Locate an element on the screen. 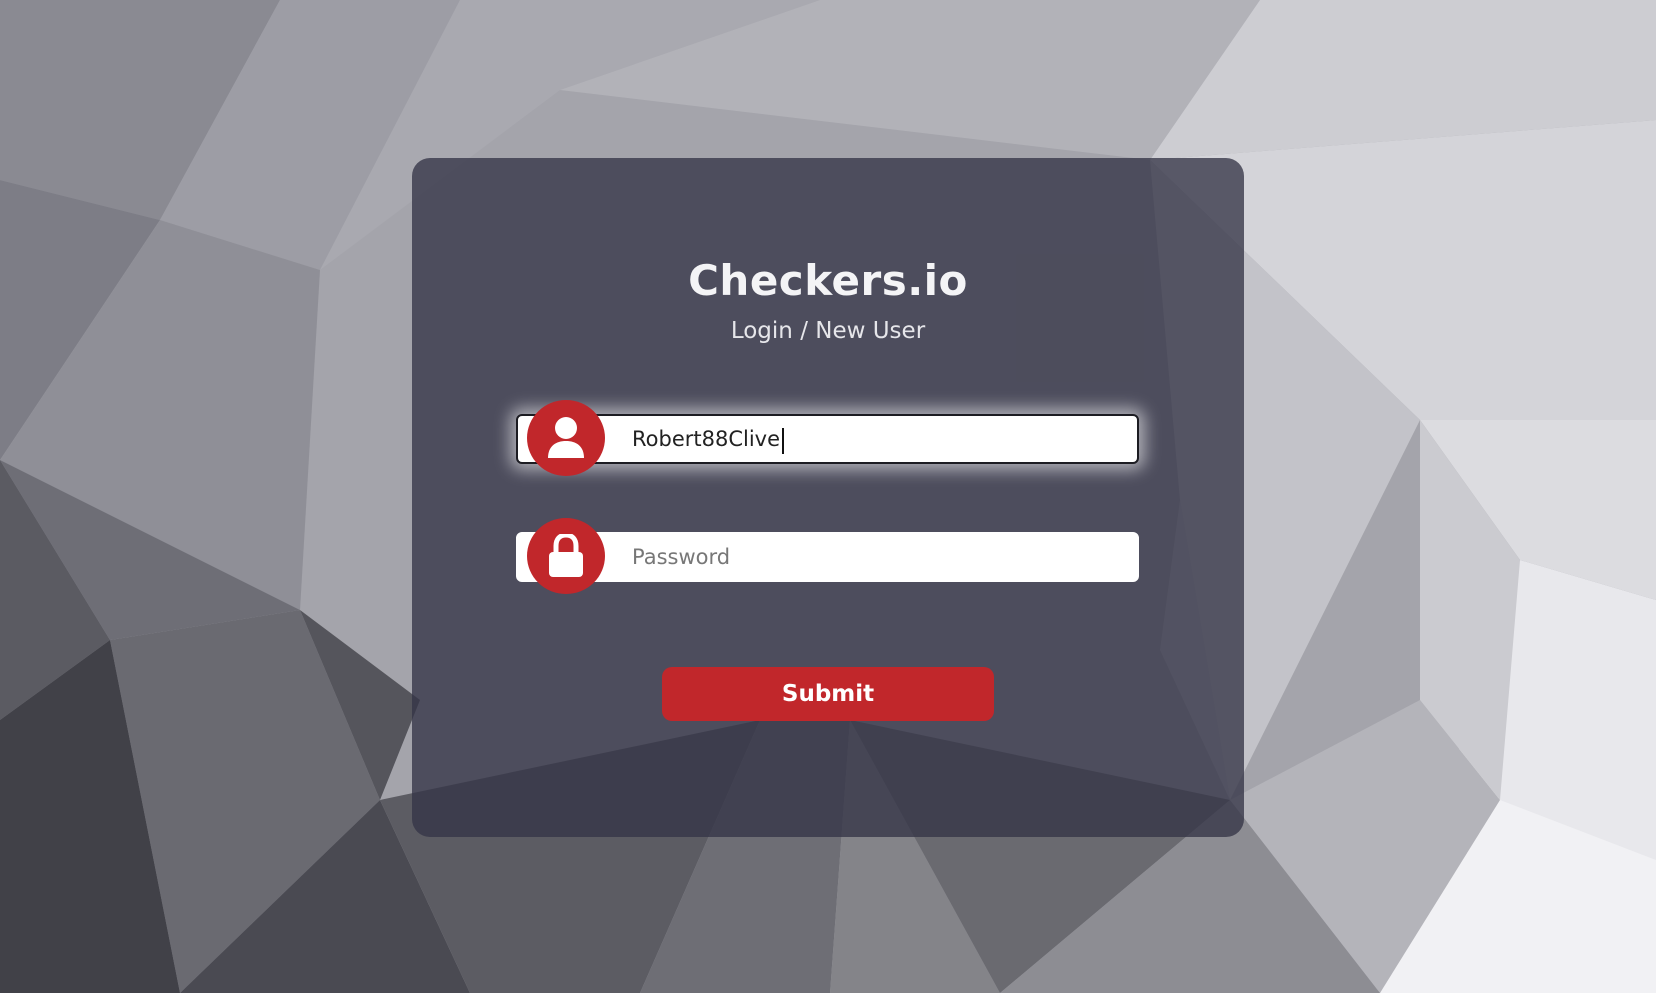 Image resolution: width=1656 pixels, height=993 pixels. password-input is located at coordinates (877, 557).